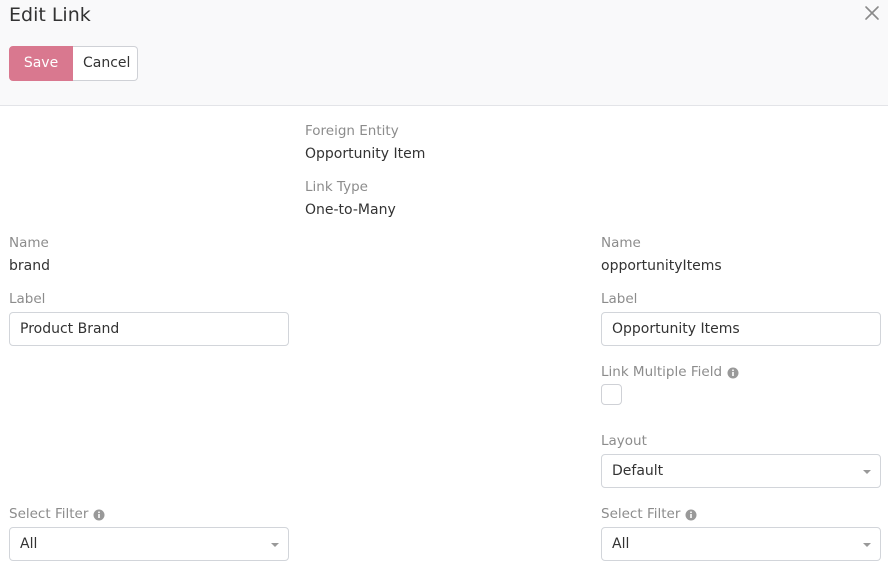  I want to click on link-multiple-field-label-text: Link Multiple Field, so click(662, 372).